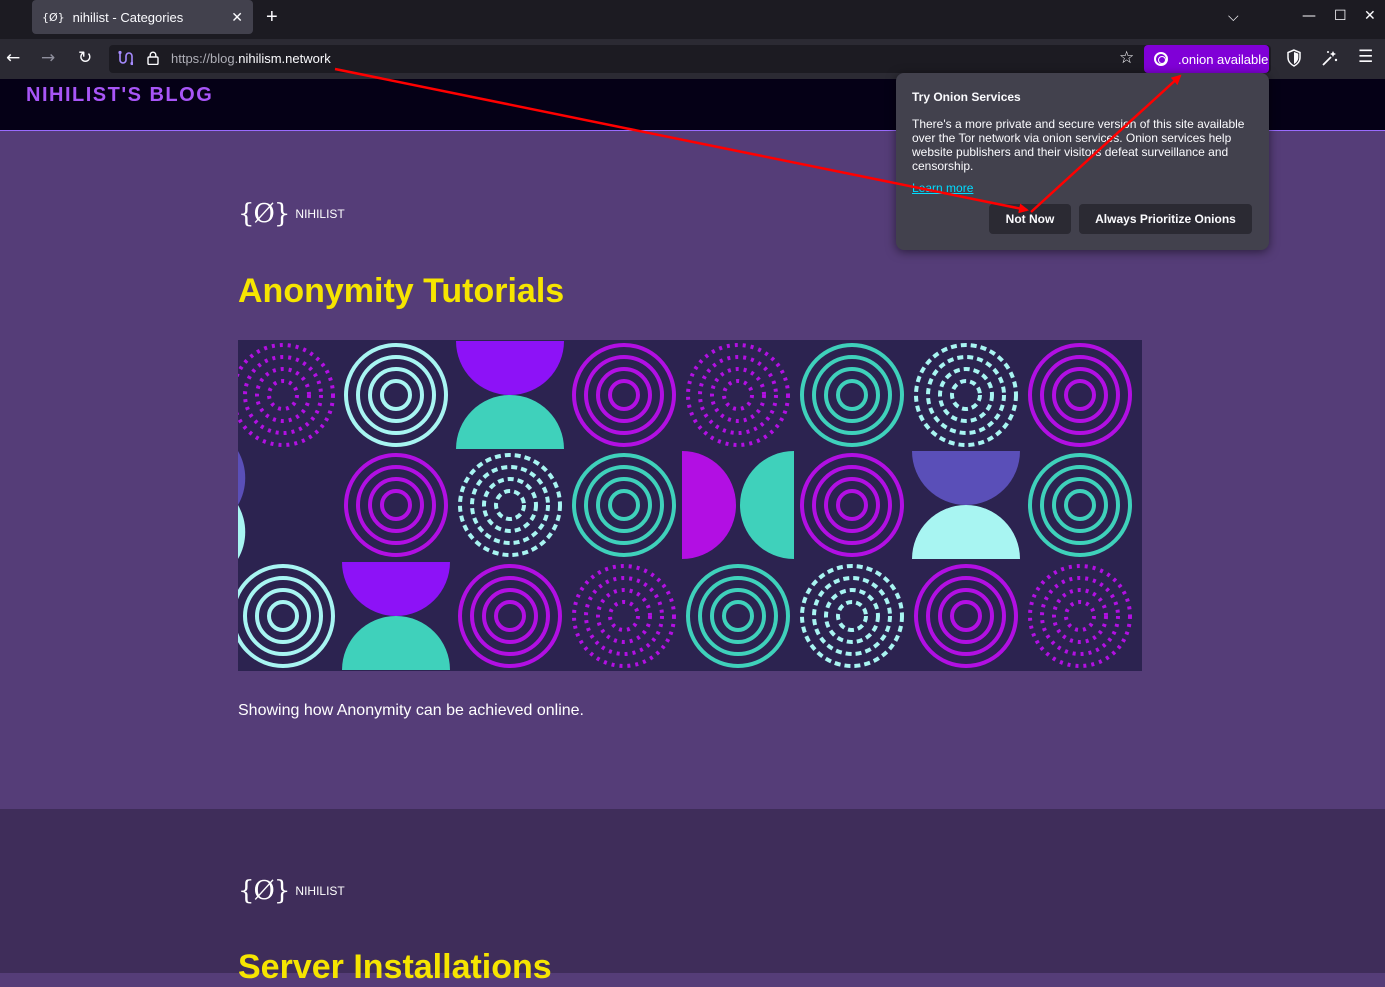 The width and height of the screenshot is (1385, 987). Describe the element at coordinates (237, 17) in the screenshot. I see `tab-close-icon: ✕` at that location.